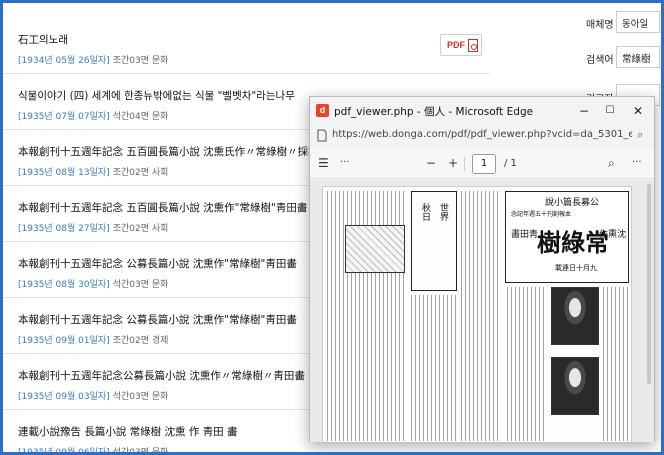 This screenshot has height=455, width=664. I want to click on pdf-label: PDF, so click(456, 45).